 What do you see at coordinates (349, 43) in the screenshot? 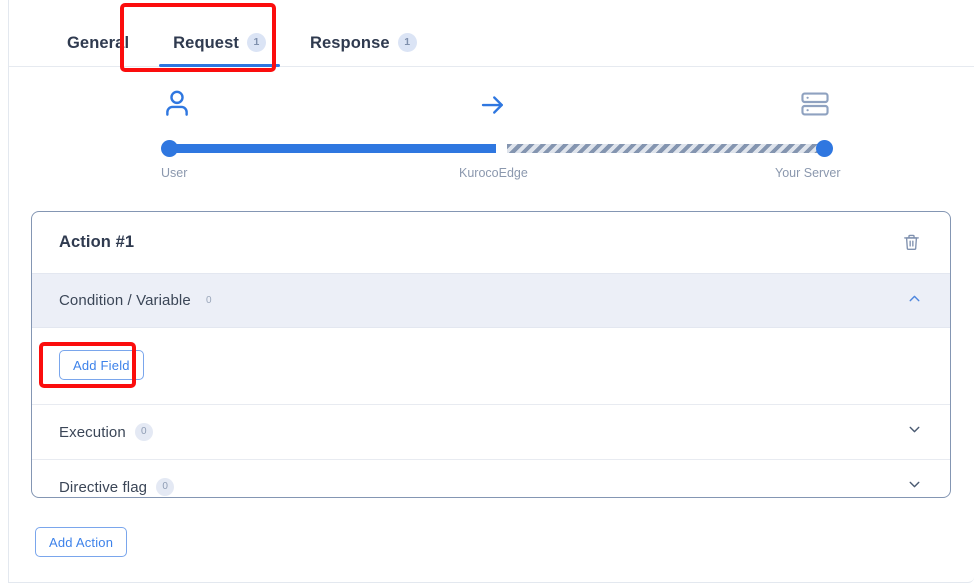
I see `tab-response-label: Response` at bounding box center [349, 43].